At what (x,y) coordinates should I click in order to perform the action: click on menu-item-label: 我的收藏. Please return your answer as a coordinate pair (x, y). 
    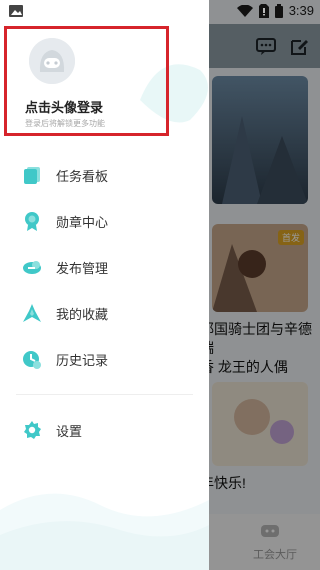
    Looking at the image, I should click on (82, 314).